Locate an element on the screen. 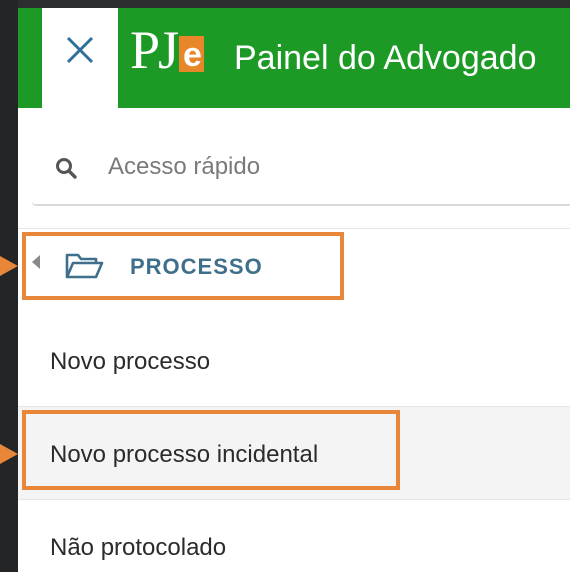 This screenshot has width=570, height=572. highlight-box-novo-processo-incidental is located at coordinates (211, 450).